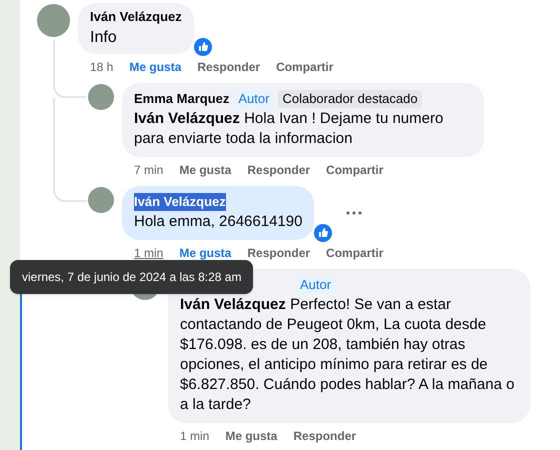 The height and width of the screenshot is (450, 560). What do you see at coordinates (104, 38) in the screenshot?
I see `comment-text: Info` at bounding box center [104, 38].